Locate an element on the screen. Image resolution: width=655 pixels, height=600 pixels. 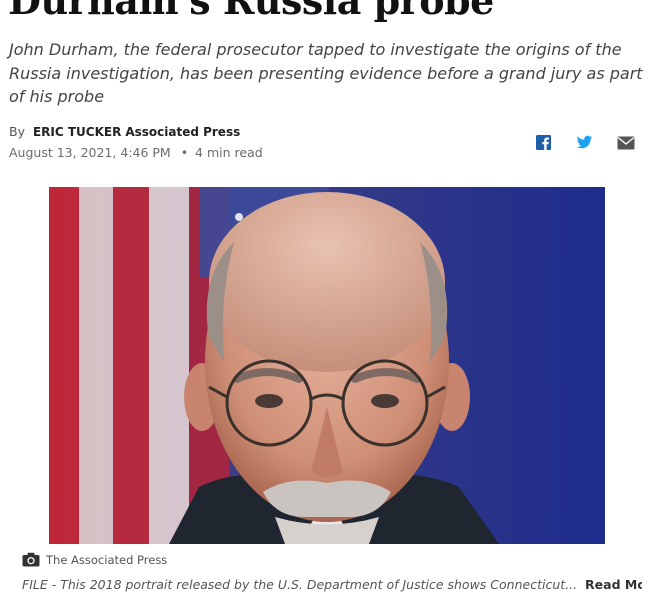
byline-prefix: By is located at coordinates (17, 131).